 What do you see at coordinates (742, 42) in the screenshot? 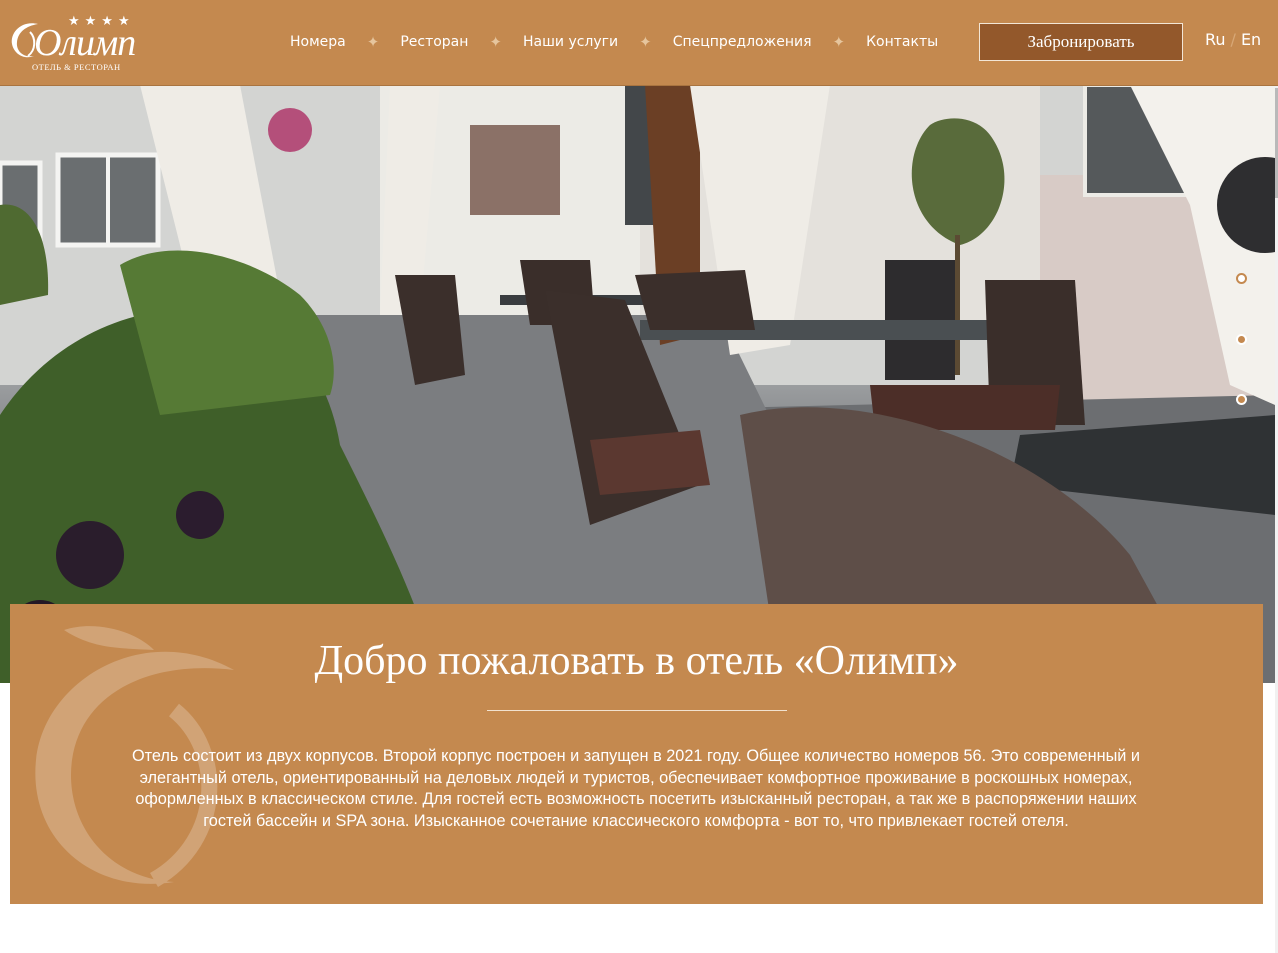
I see `nav-item-special-offers: Спецпредложения` at bounding box center [742, 42].